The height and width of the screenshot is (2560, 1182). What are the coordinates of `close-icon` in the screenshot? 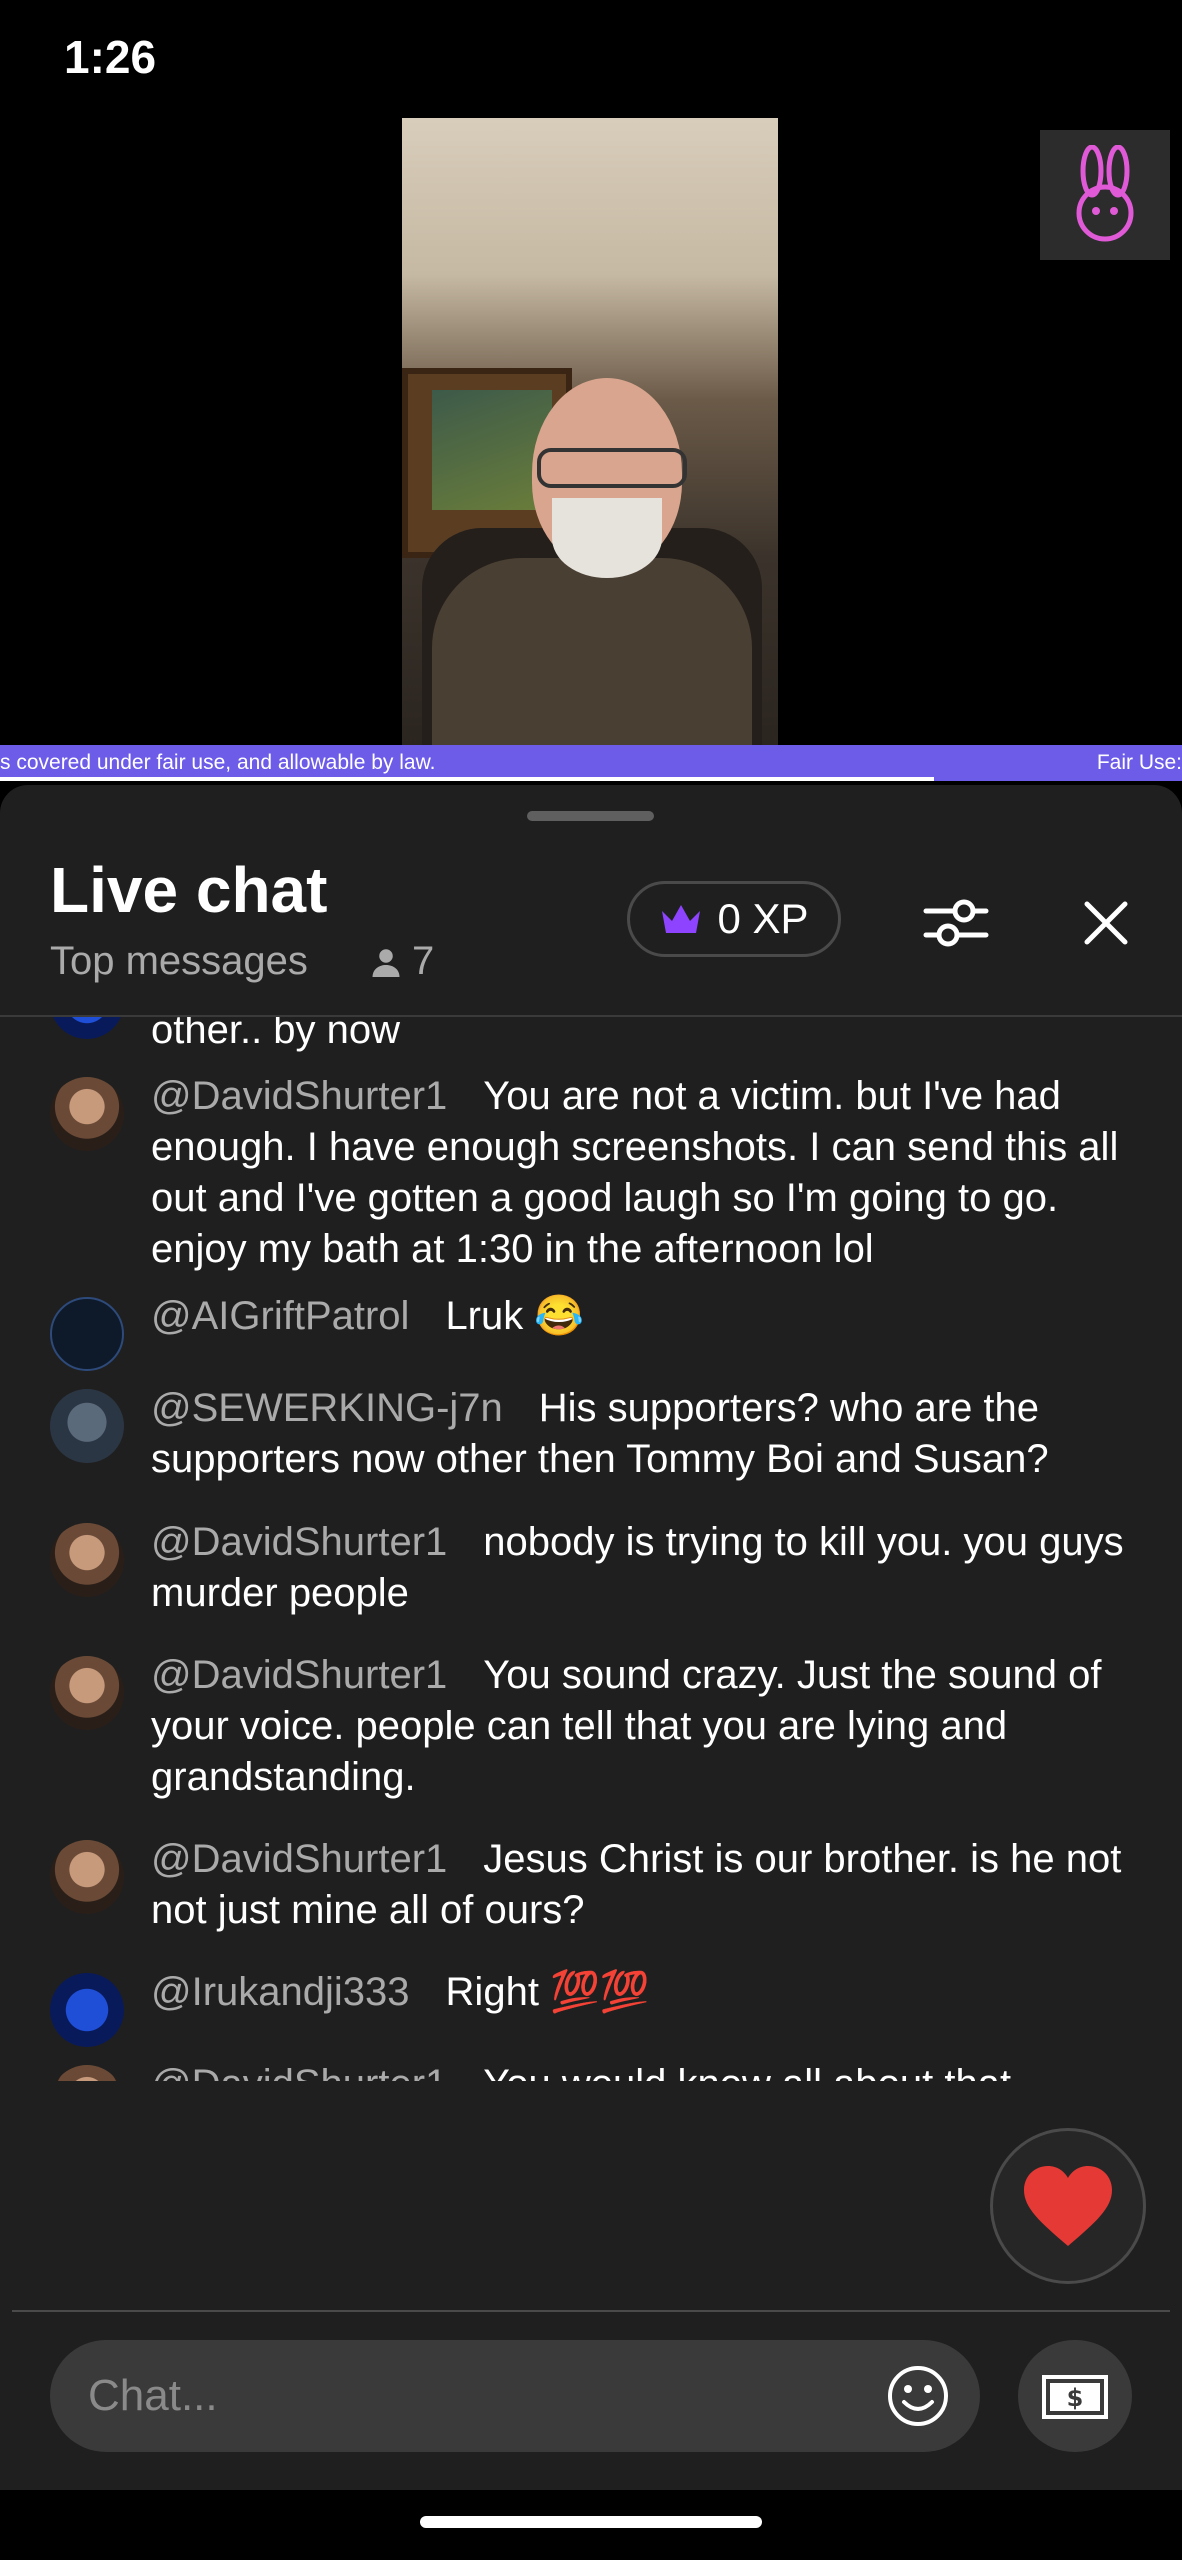 It's located at (1106, 923).